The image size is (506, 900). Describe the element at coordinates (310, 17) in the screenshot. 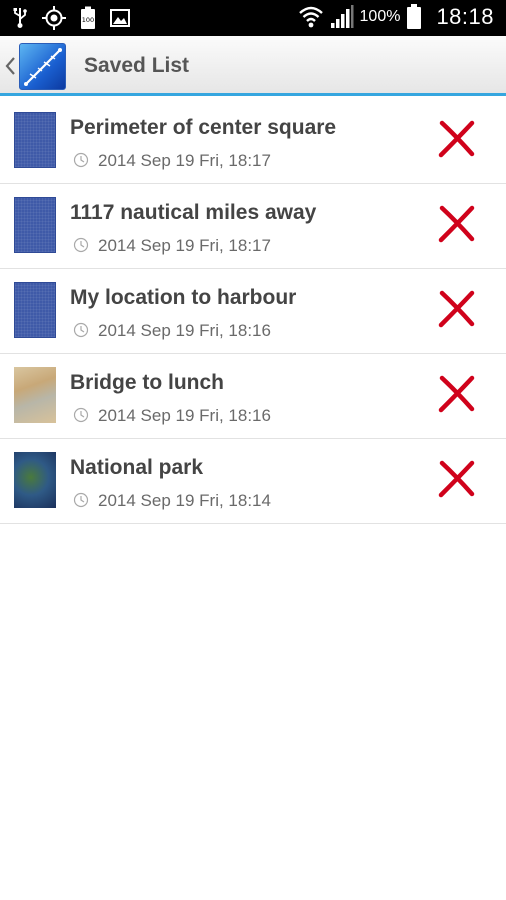

I see `wifi-icon` at that location.